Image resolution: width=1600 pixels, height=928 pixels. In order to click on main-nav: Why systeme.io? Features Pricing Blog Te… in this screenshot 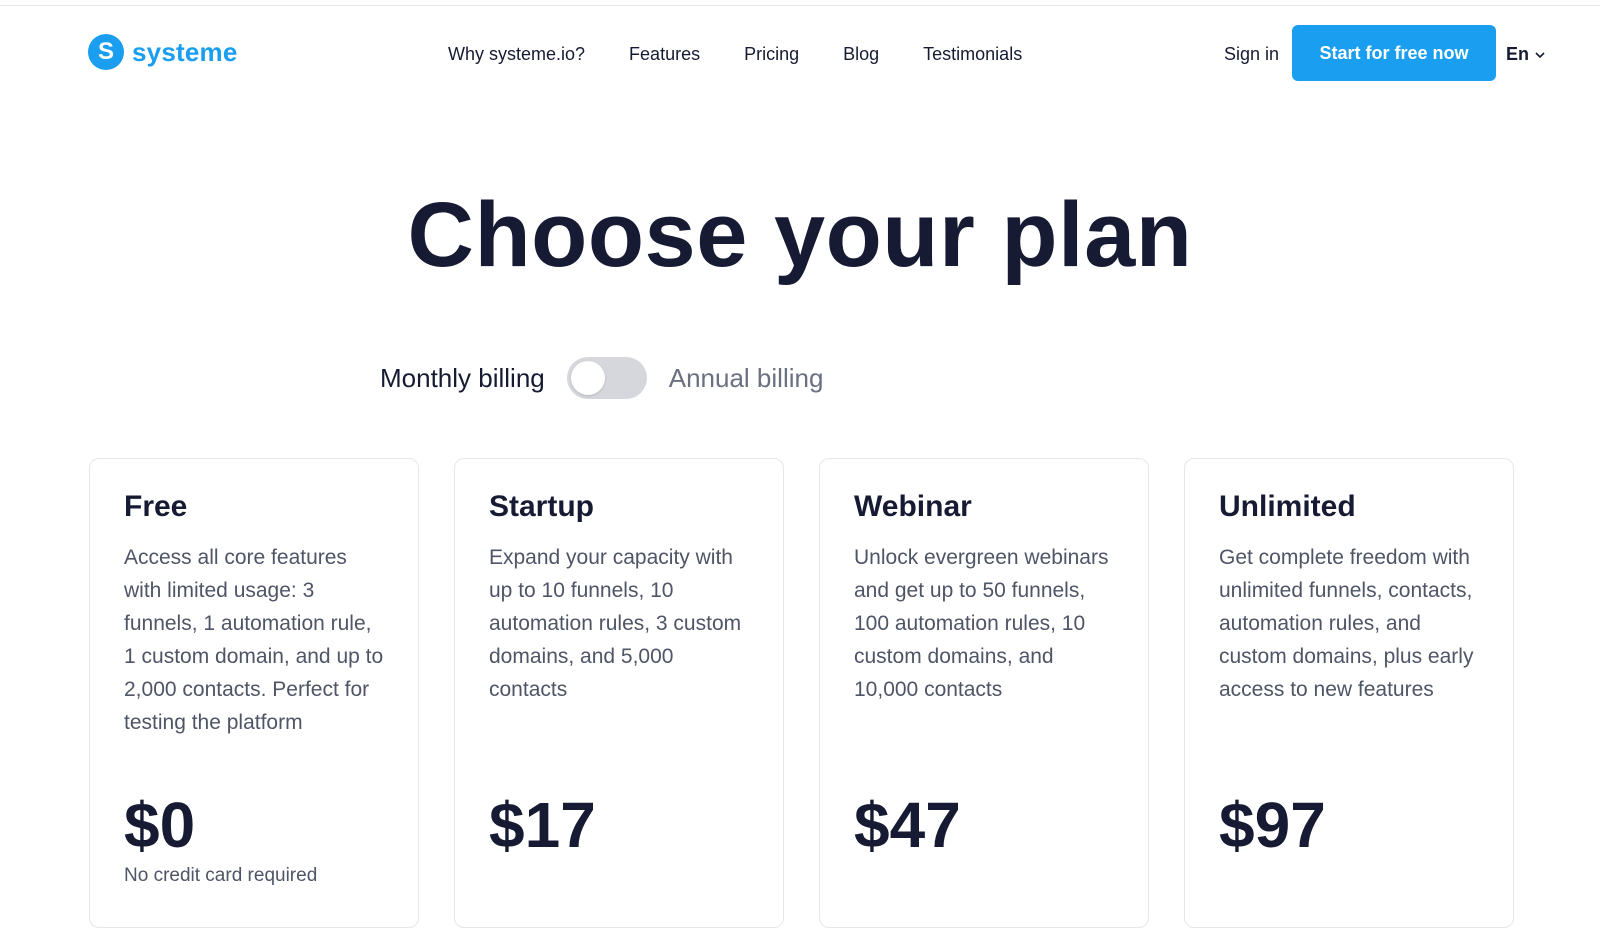, I will do `click(757, 54)`.